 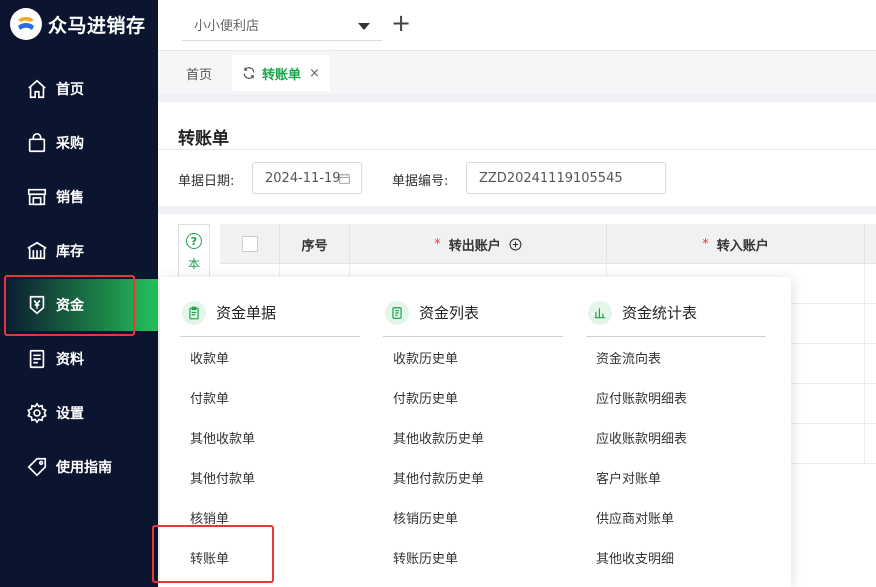 I want to click on warehouse-icon, so click(x=37, y=250).